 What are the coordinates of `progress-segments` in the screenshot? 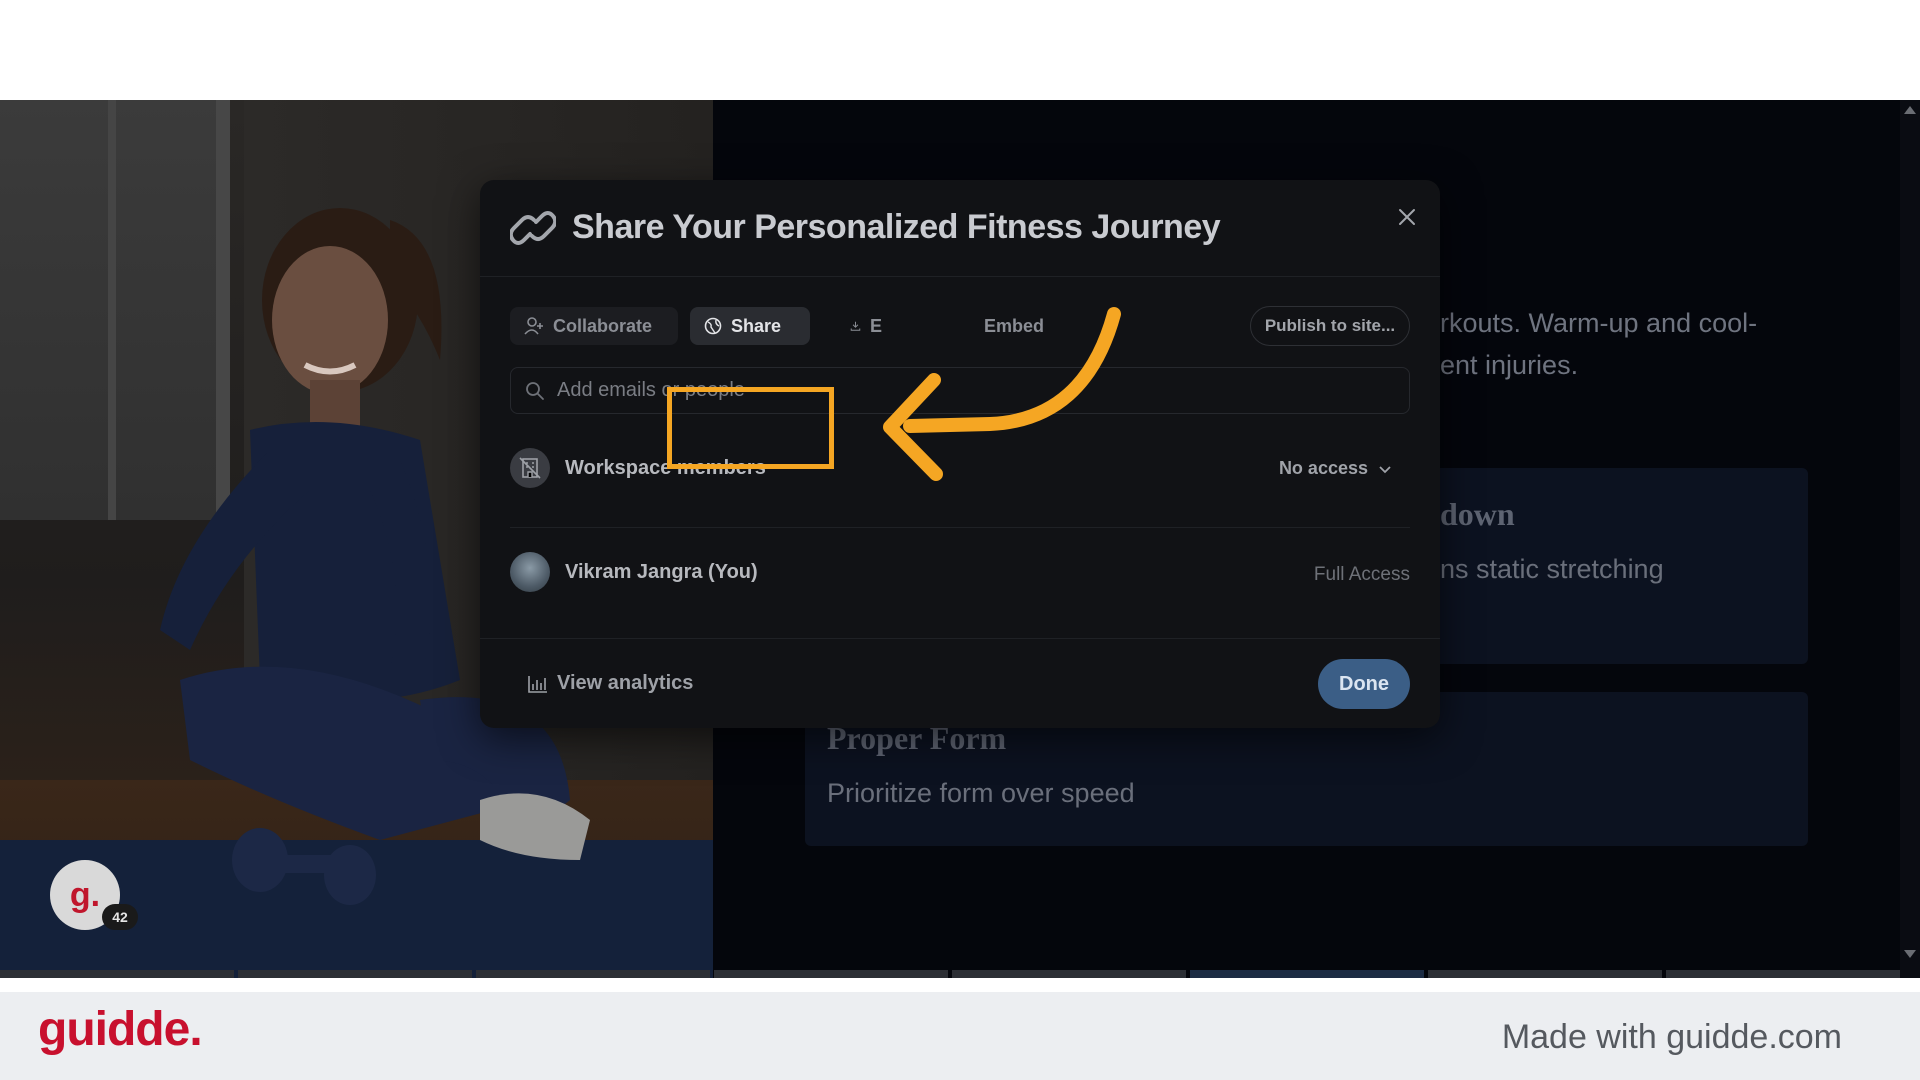 It's located at (950, 974).